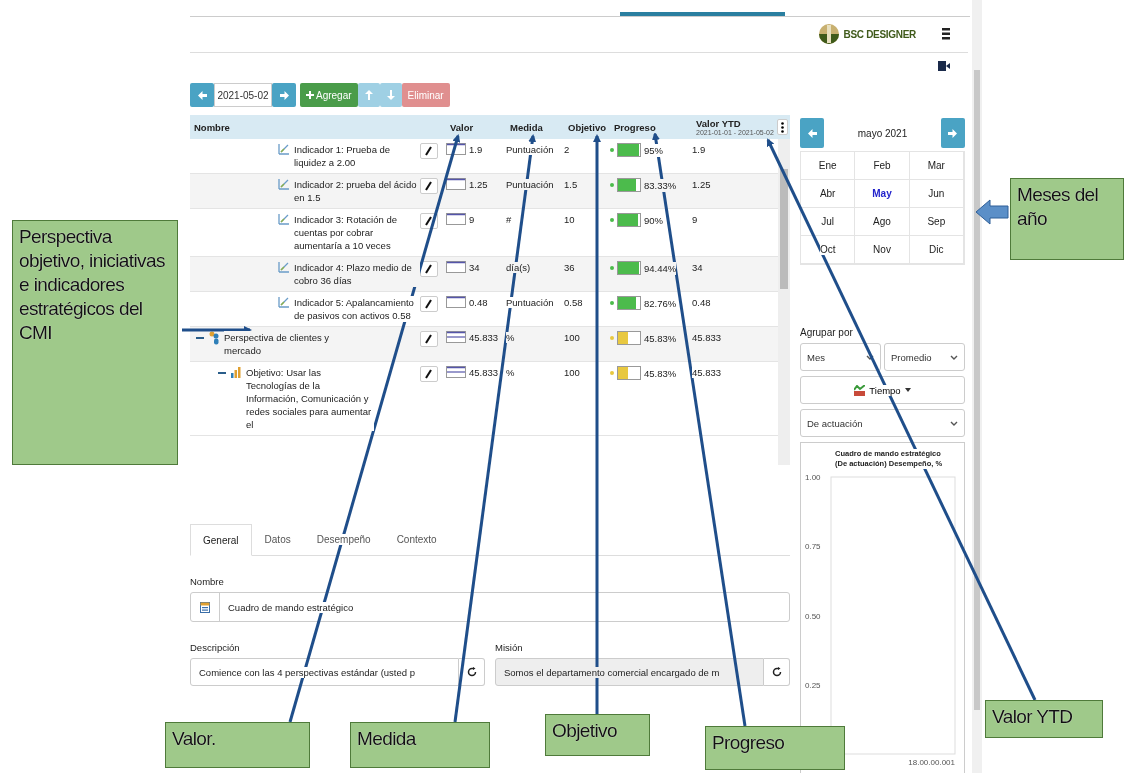  Describe the element at coordinates (784, 302) in the screenshot. I see `scrollbar` at that location.